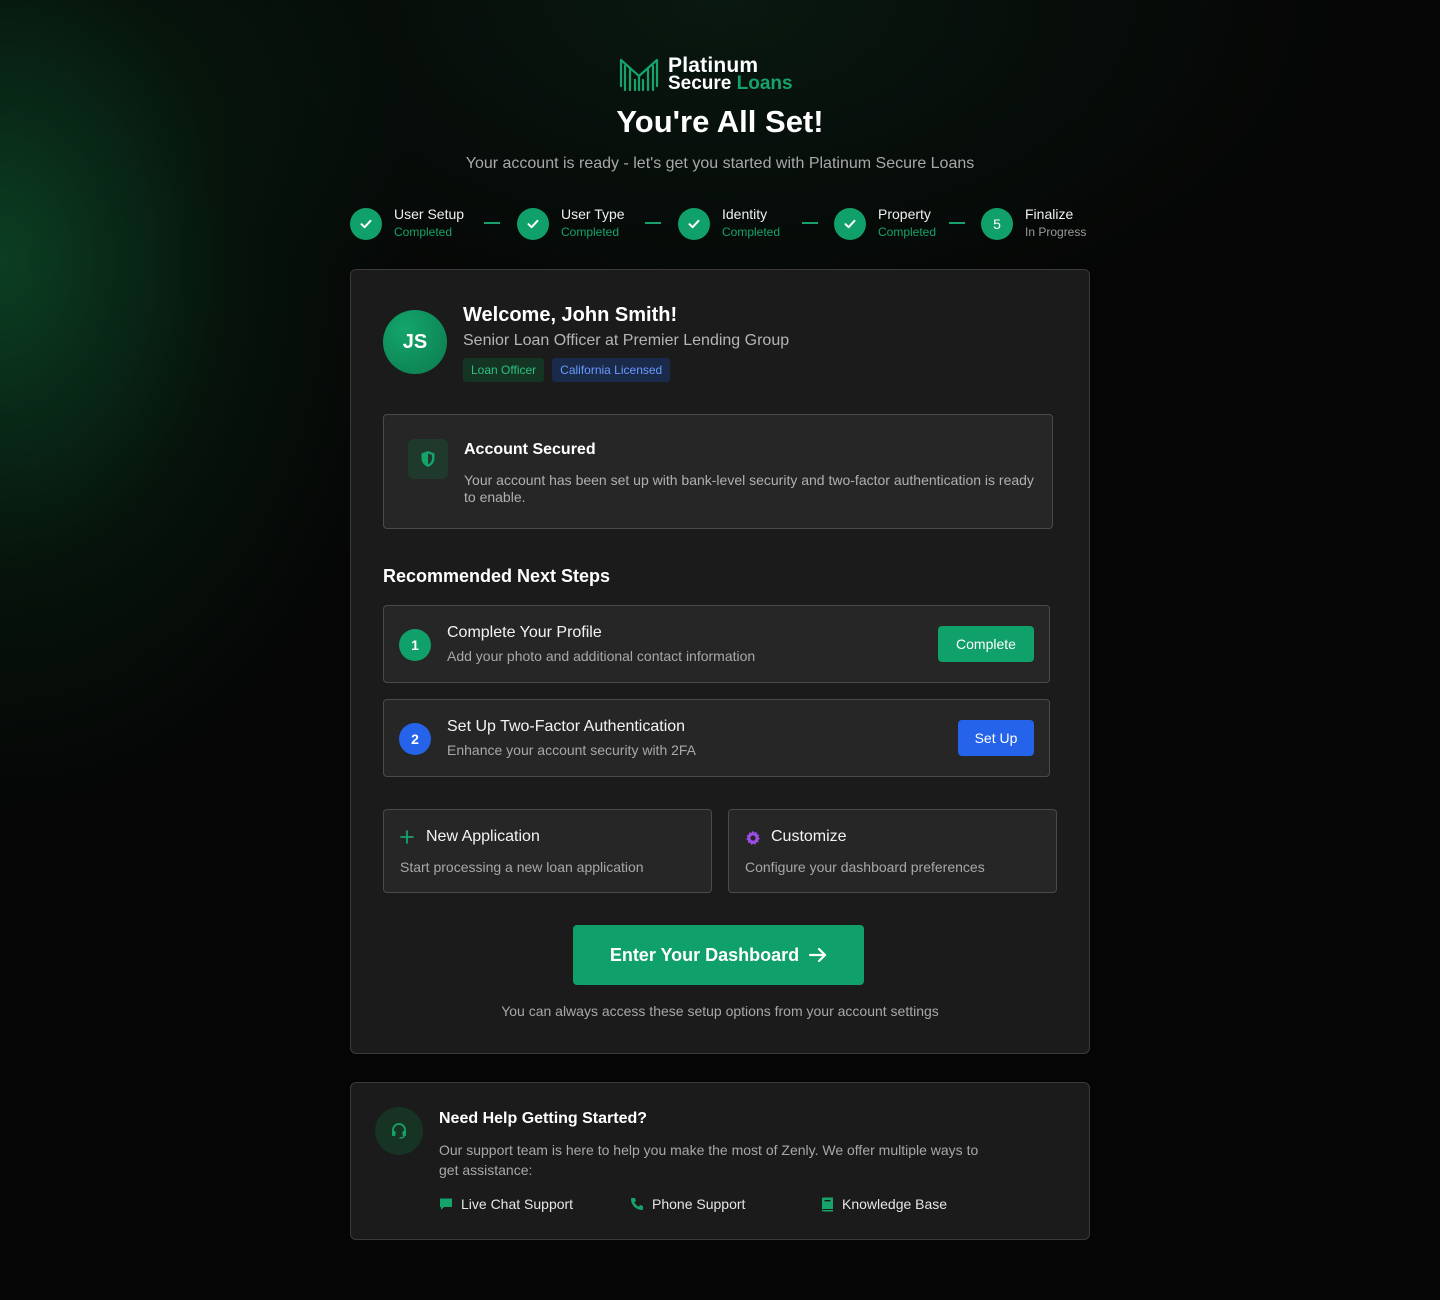  I want to click on help-link-label: Live Chat Support, so click(517, 1204).